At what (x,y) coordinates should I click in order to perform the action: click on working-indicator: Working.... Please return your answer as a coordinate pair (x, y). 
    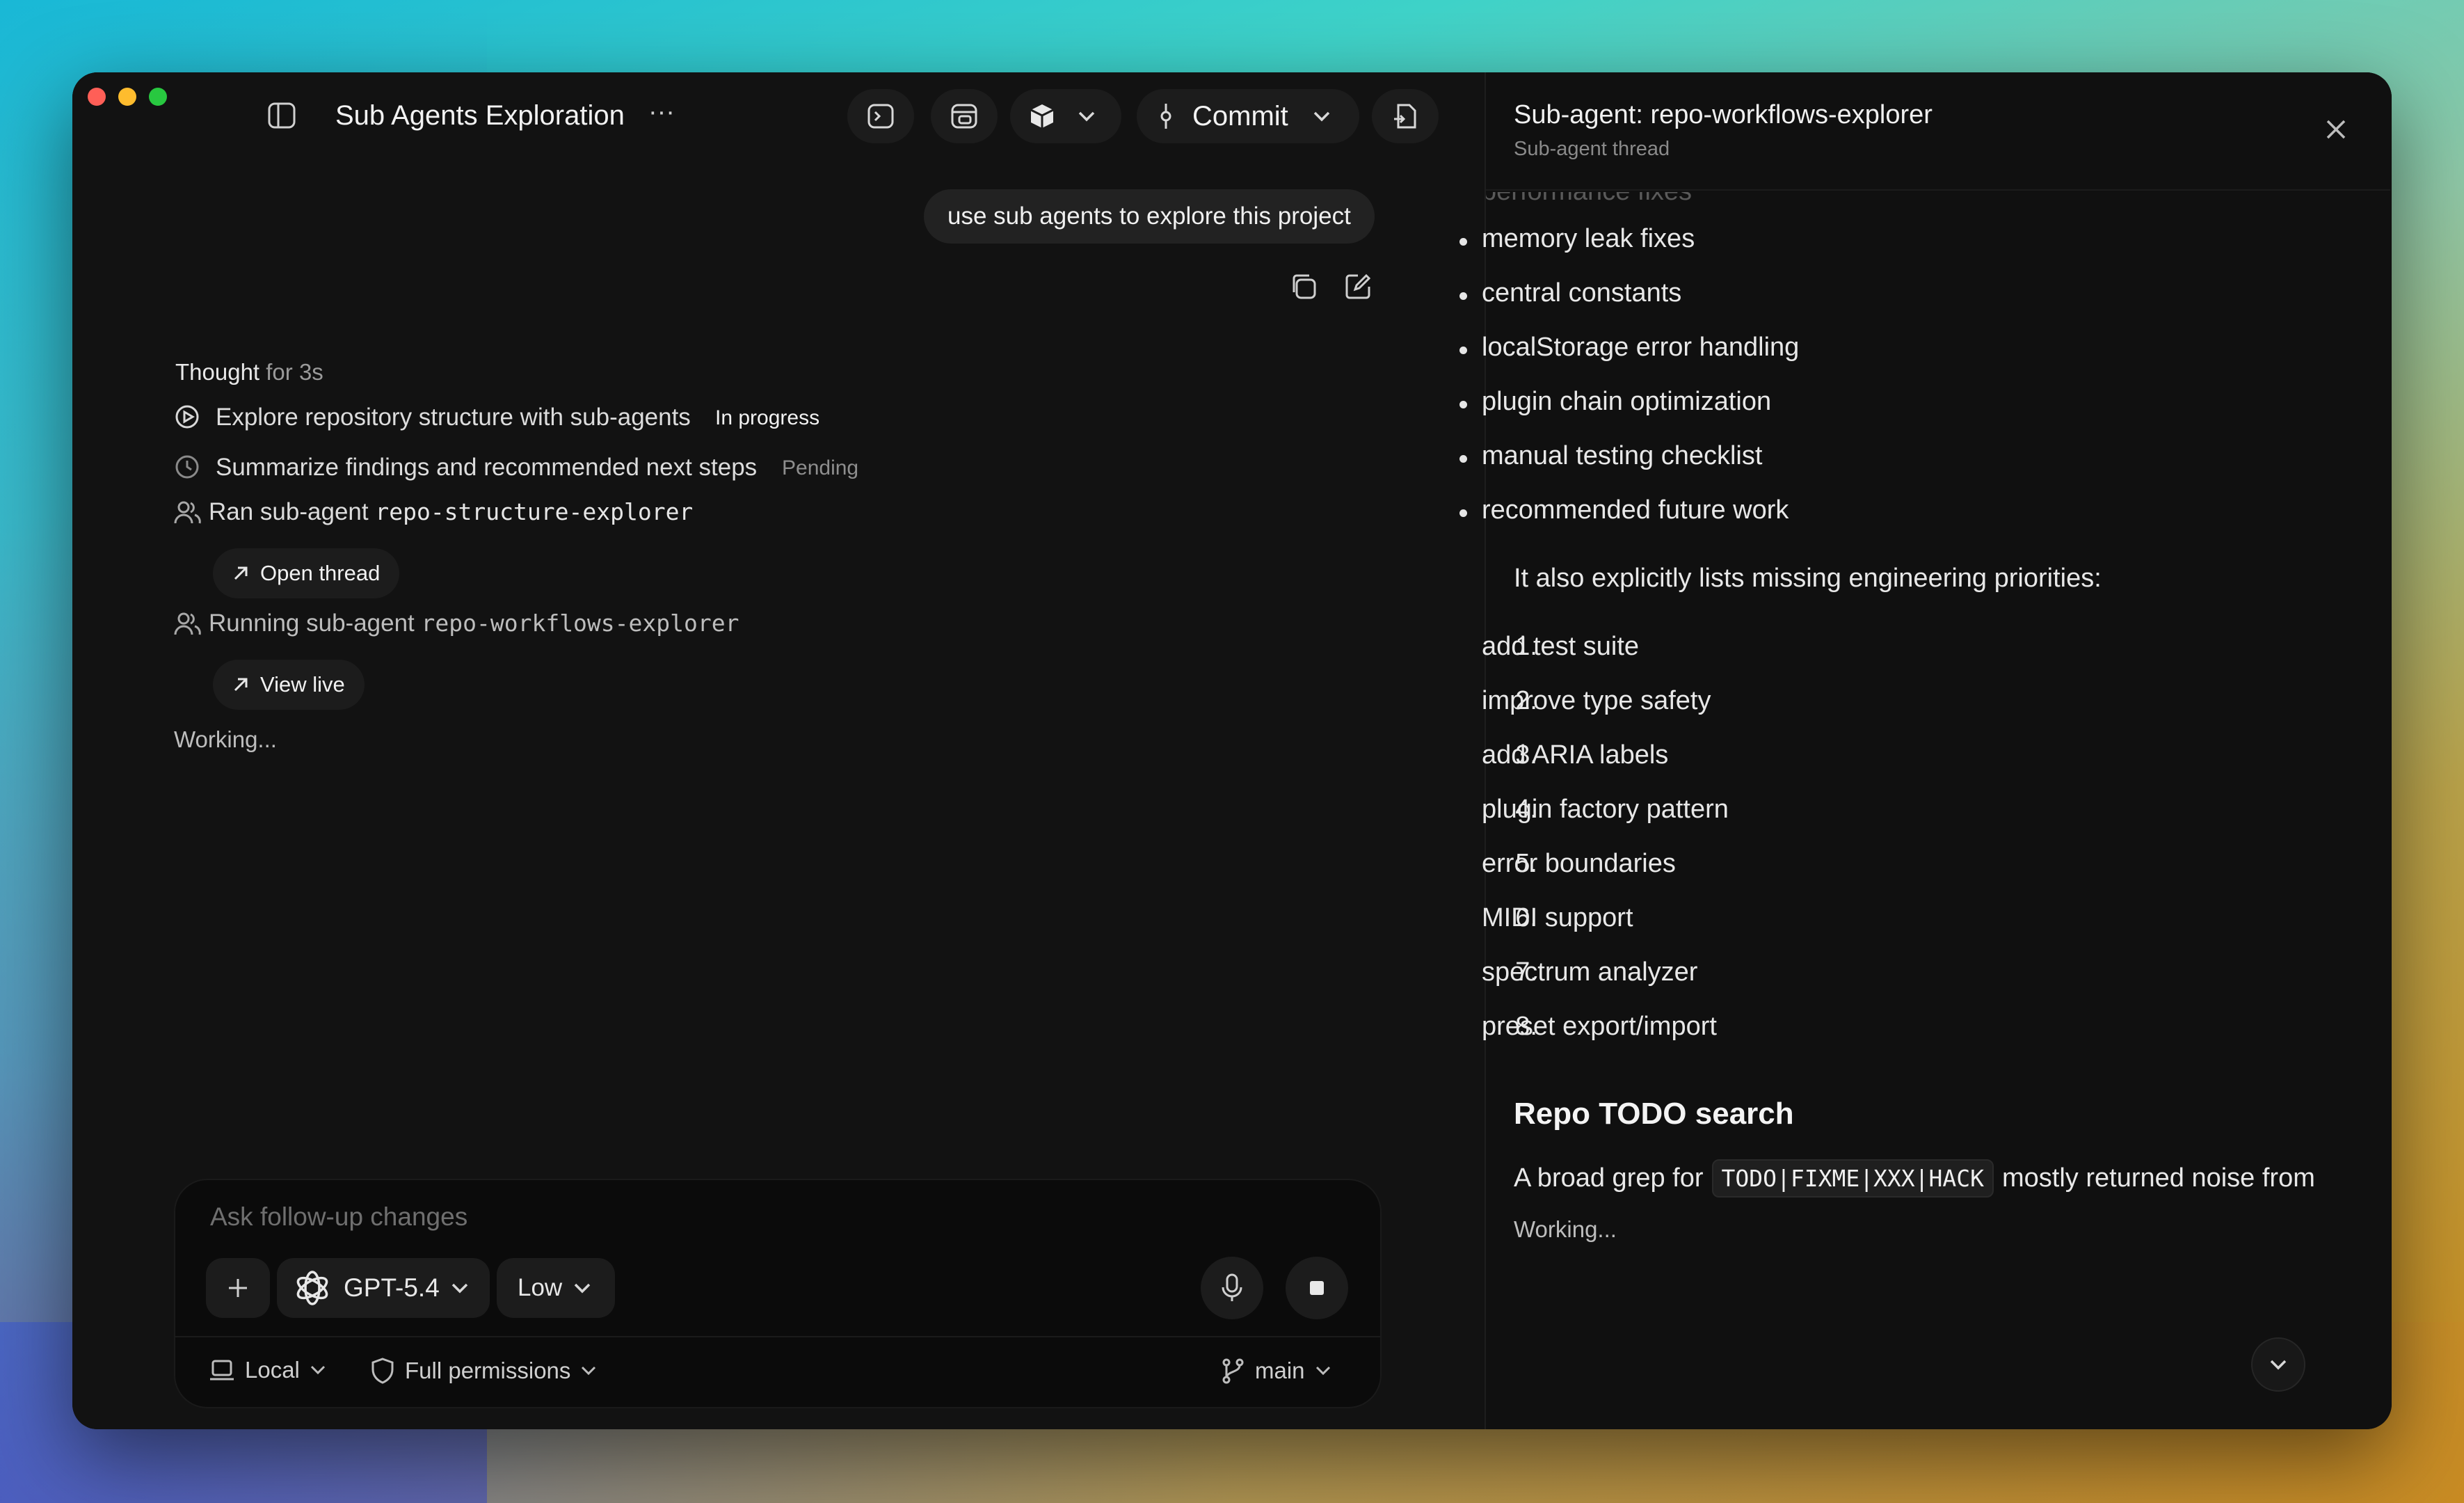
    Looking at the image, I should click on (225, 739).